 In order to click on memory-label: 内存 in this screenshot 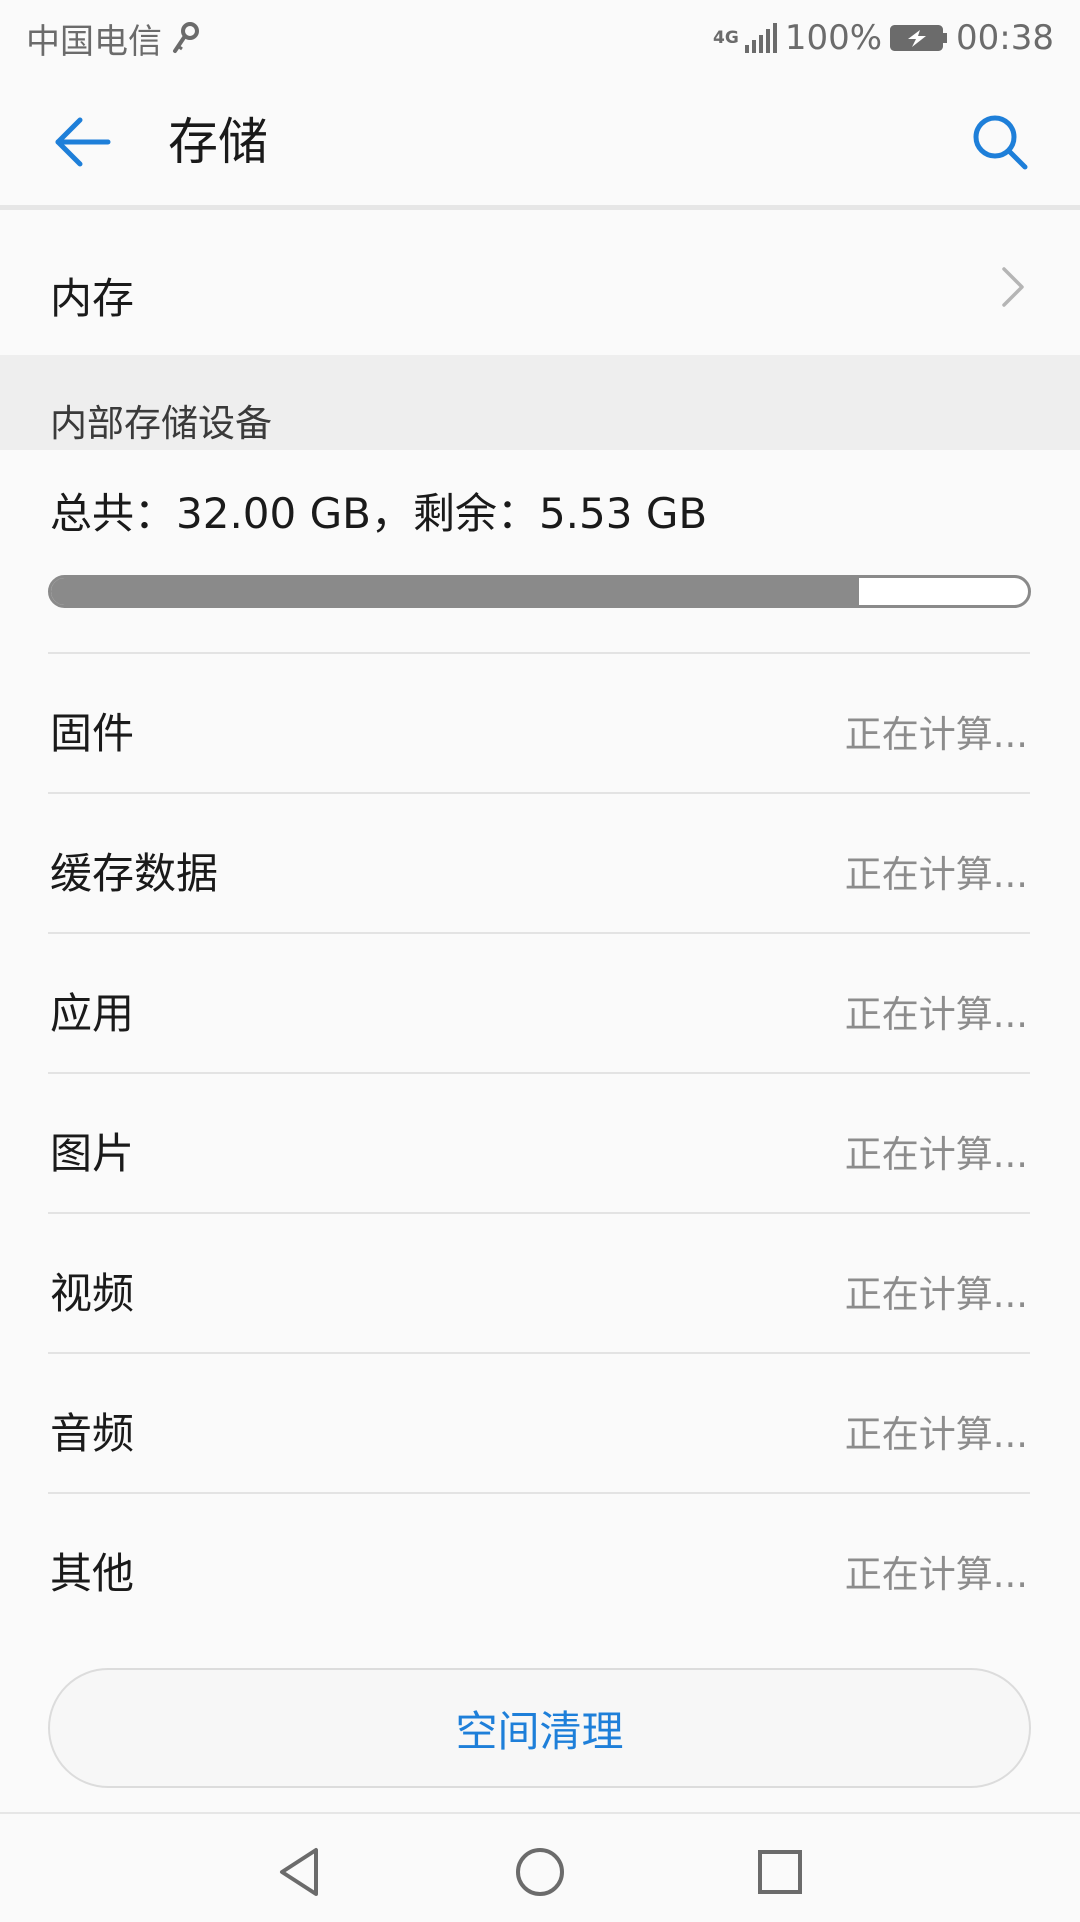, I will do `click(92, 298)`.